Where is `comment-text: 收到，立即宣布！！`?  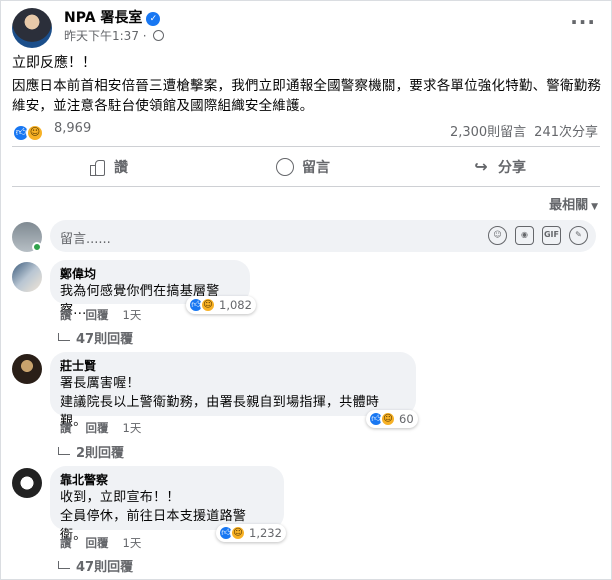
comment-text: 收到，立即宣布！！ is located at coordinates (120, 497).